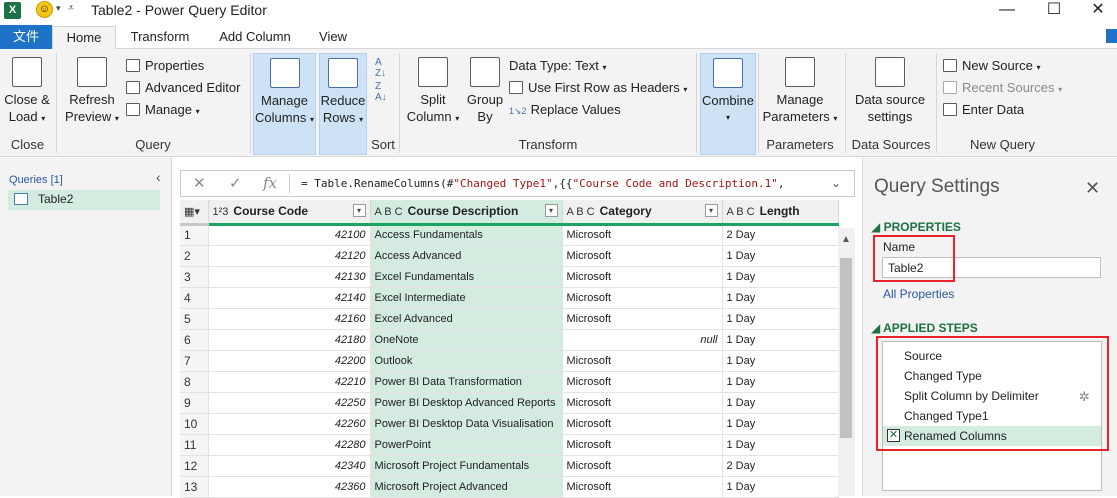 Image resolution: width=1117 pixels, height=498 pixels. What do you see at coordinates (565, 110) in the screenshot?
I see `replace-values-button: 1↘2 Replace Values` at bounding box center [565, 110].